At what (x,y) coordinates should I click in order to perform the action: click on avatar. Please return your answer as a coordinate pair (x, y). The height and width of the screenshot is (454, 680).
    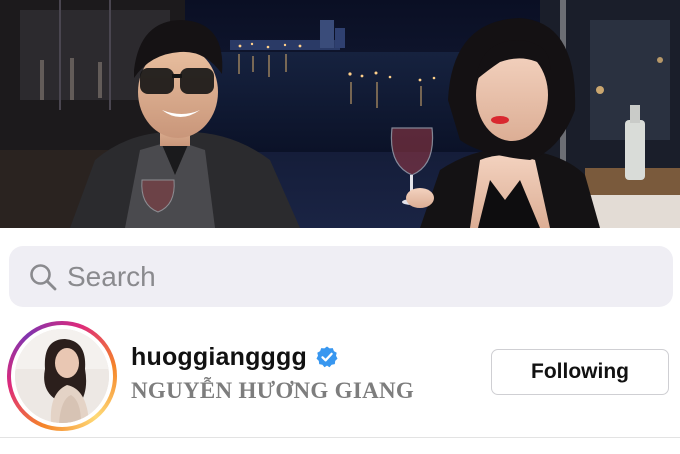
    Looking at the image, I should click on (62, 376).